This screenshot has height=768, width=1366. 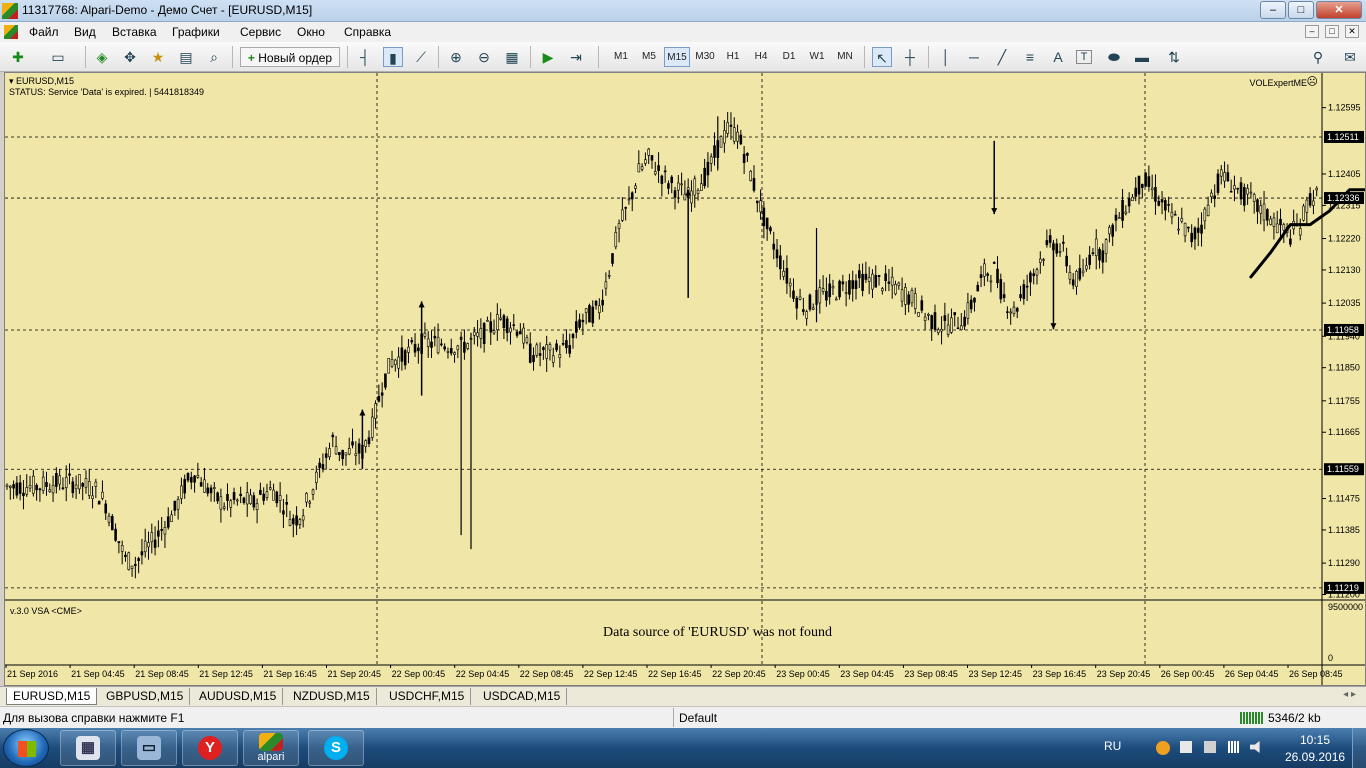 What do you see at coordinates (102, 57) in the screenshot?
I see `market-watch-icon: ◈` at bounding box center [102, 57].